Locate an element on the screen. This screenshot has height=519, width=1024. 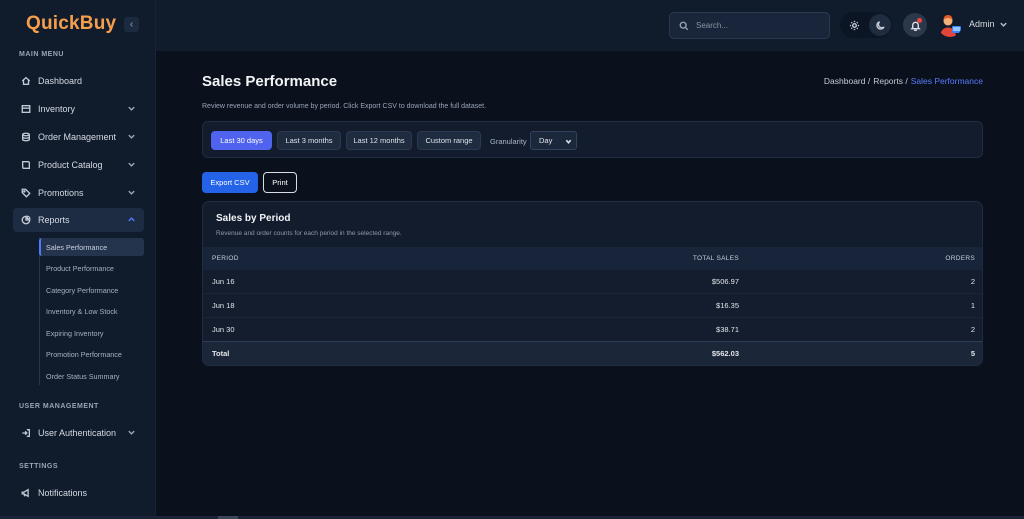
table-row: Jun 30 $38.71 2 is located at coordinates (592, 329).